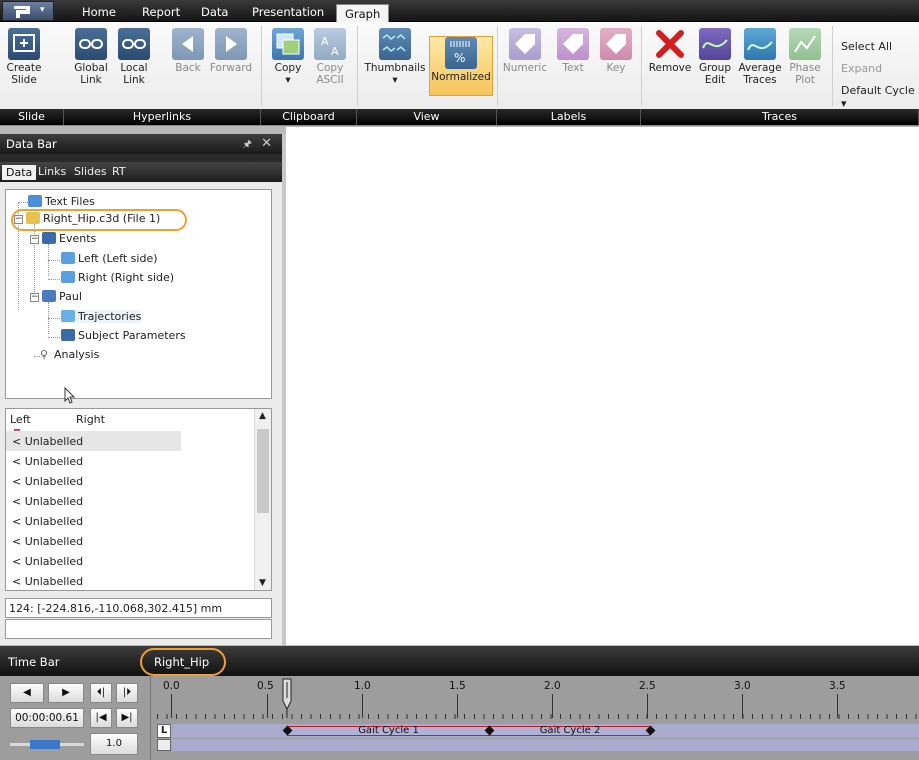 This screenshot has height=760, width=919. I want to click on select-all-command: Select All, so click(866, 46).